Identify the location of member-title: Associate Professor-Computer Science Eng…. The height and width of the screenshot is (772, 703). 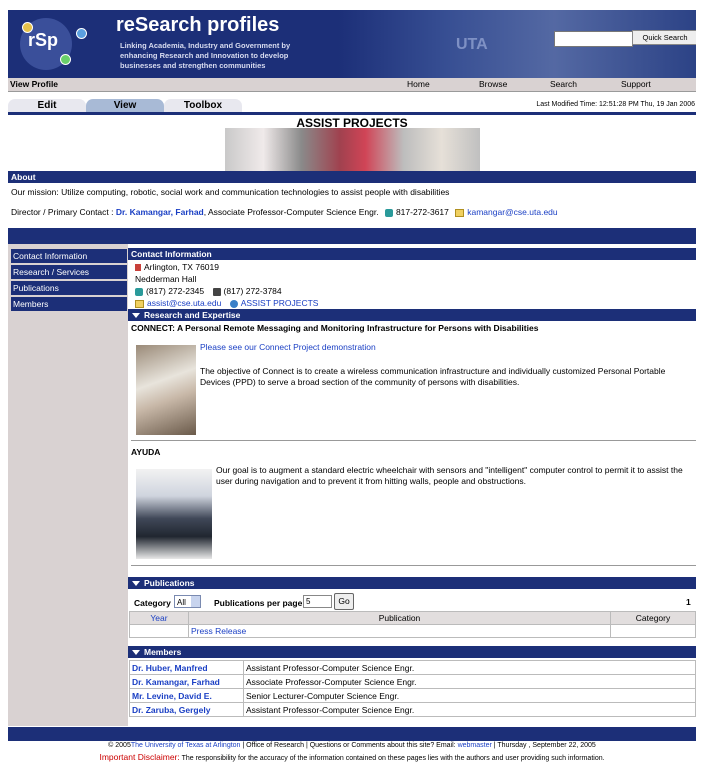
(469, 681).